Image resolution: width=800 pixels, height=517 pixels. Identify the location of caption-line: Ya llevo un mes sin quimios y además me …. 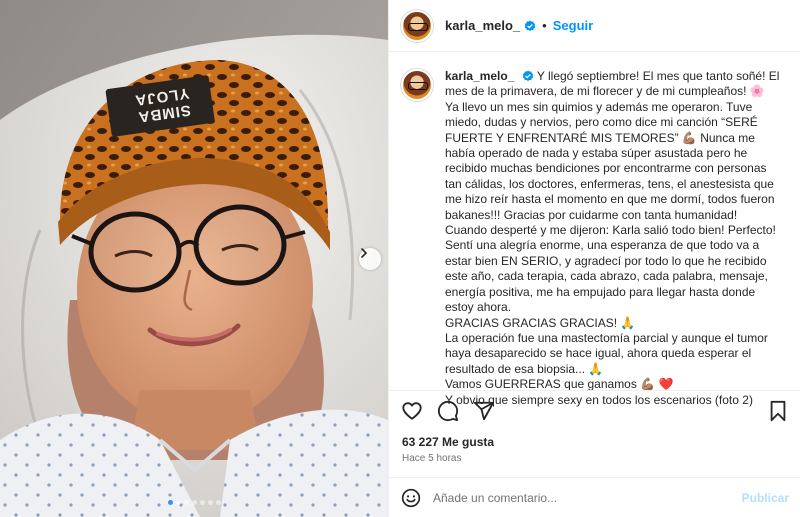
(610, 160).